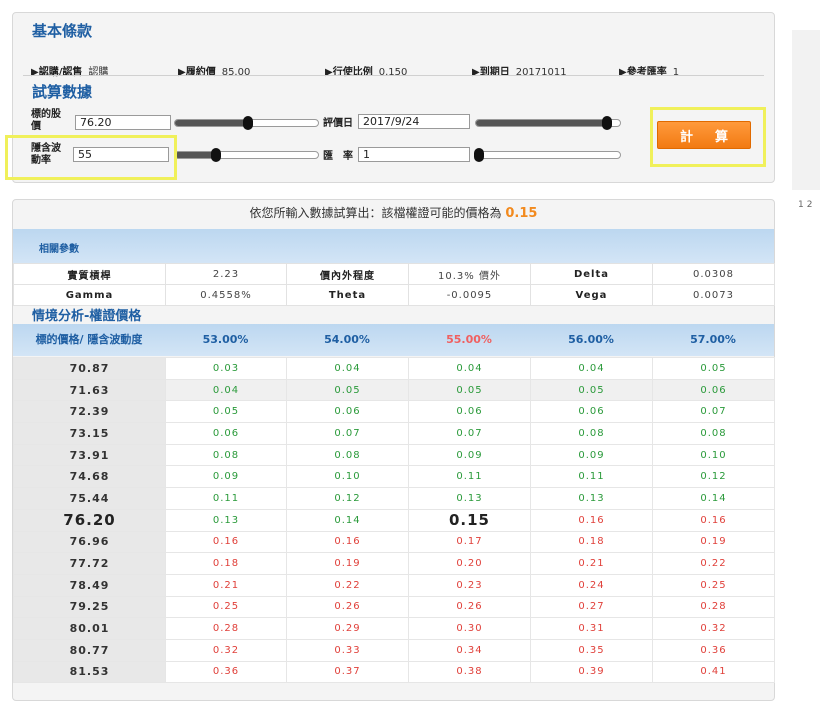 The height and width of the screenshot is (726, 820). What do you see at coordinates (591, 585) in the screenshot?
I see `warrant-price-cell: 0.24` at bounding box center [591, 585].